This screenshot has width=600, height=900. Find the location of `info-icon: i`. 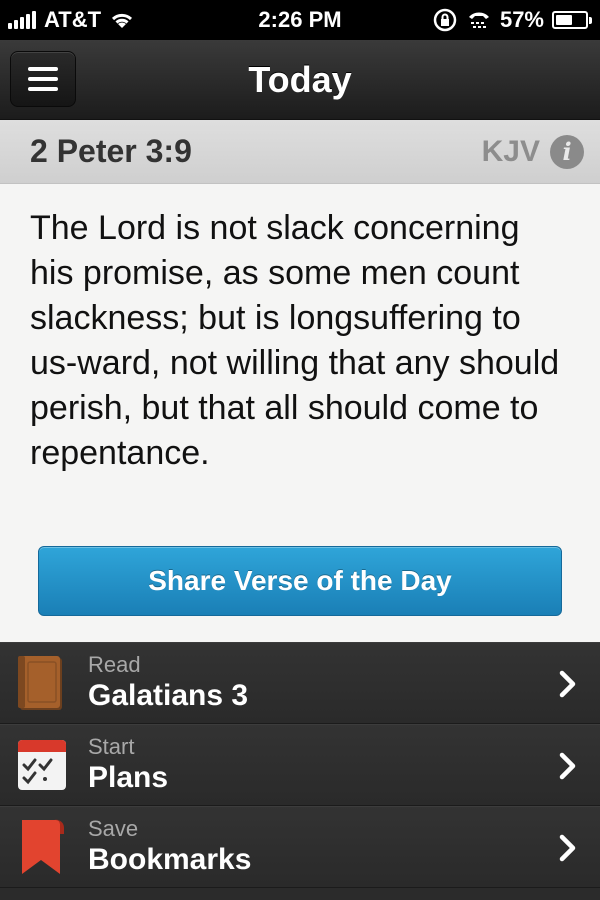

info-icon: i is located at coordinates (567, 151).